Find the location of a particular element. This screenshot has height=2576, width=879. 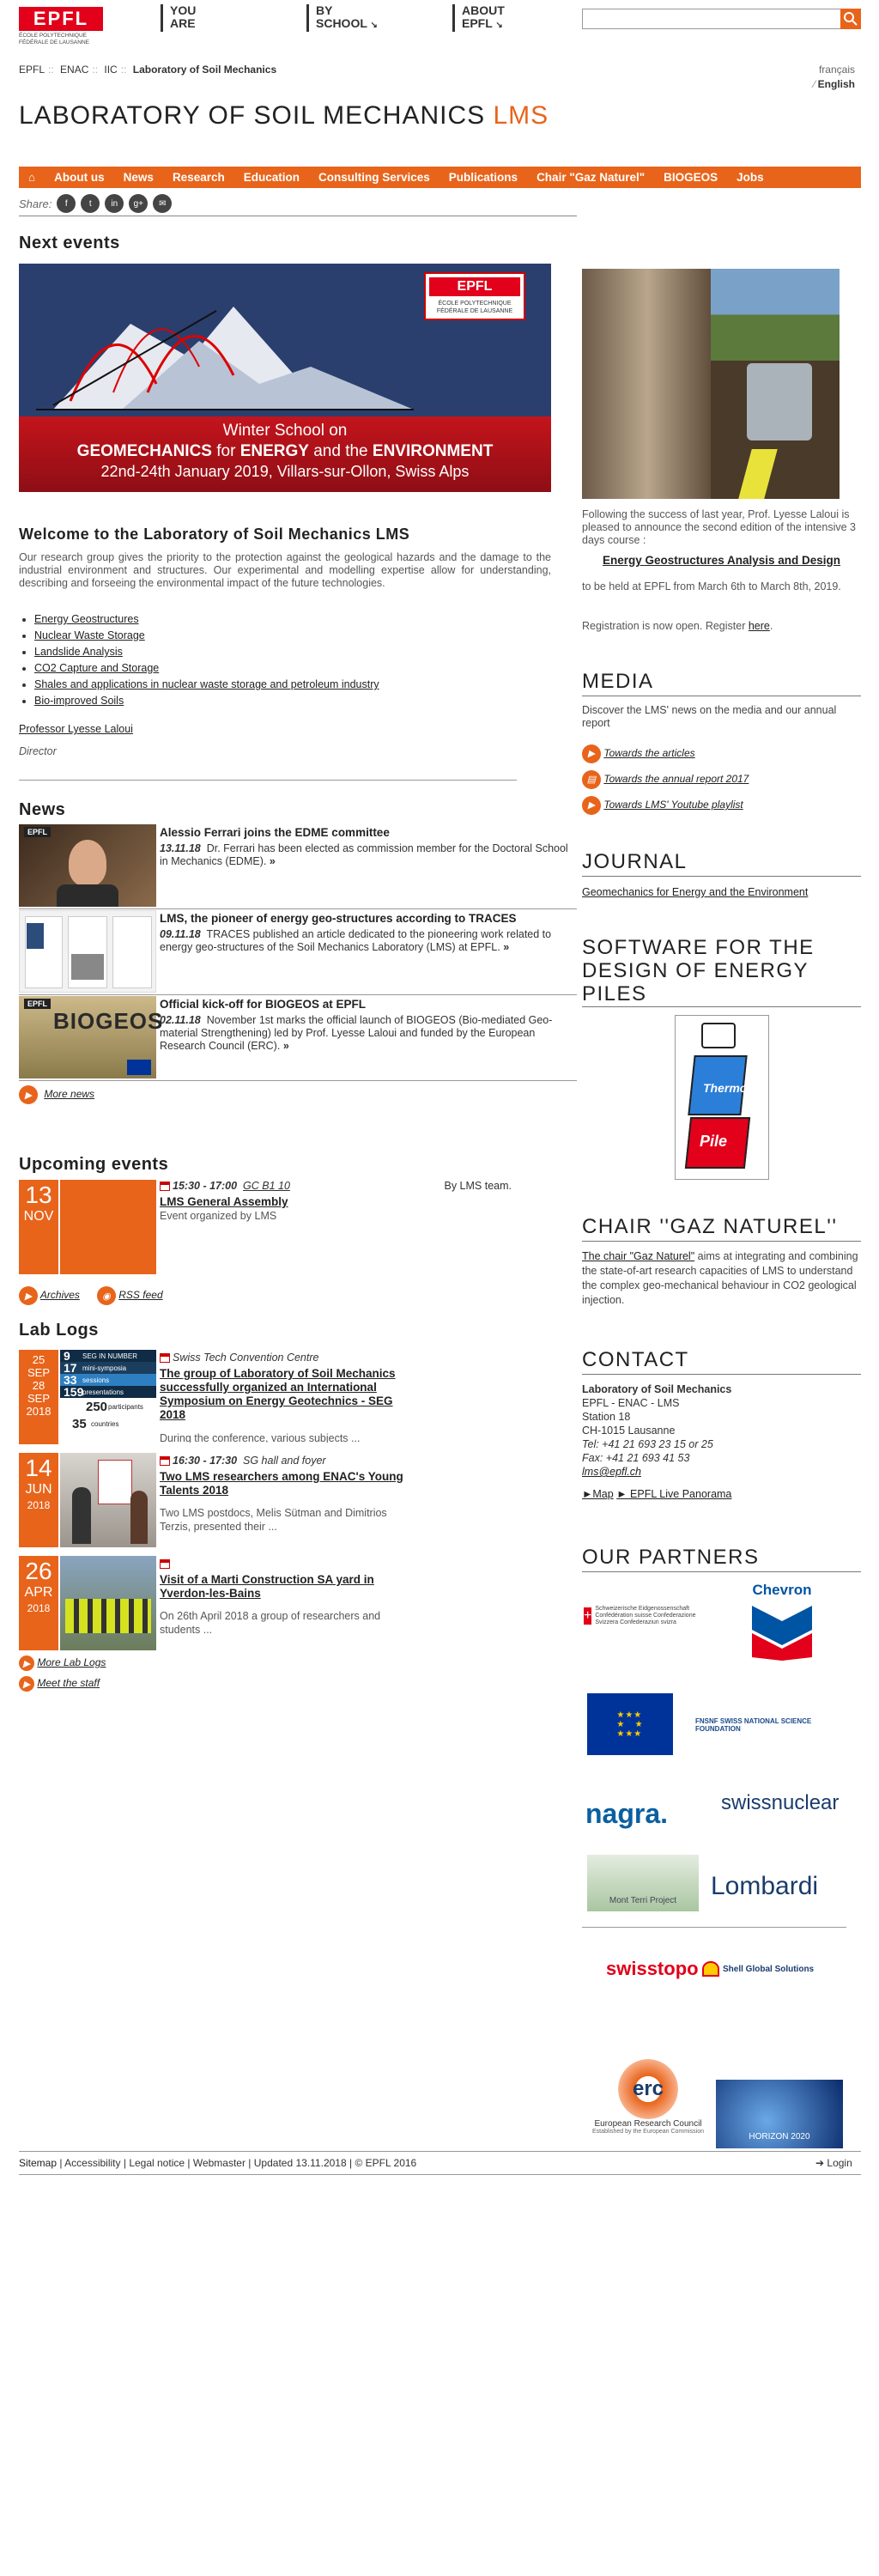

news-title: Official kick-off for BIOGEOS at EPFL is located at coordinates (366, 1005).